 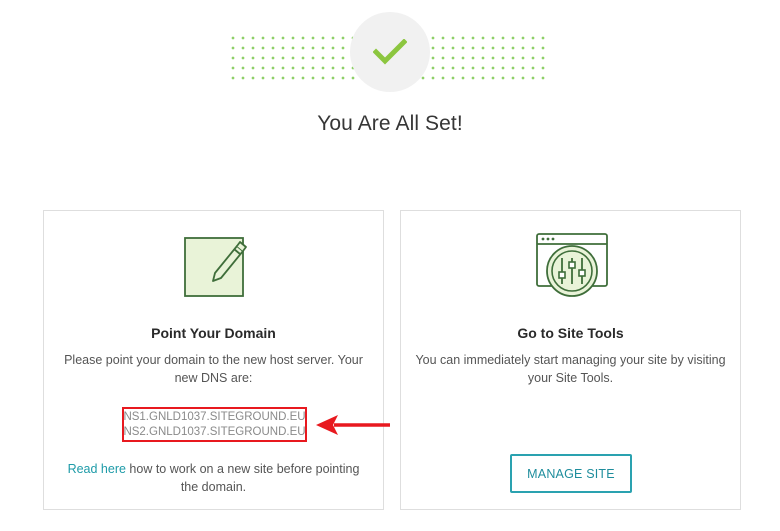 I want to click on read-here-link: Read here, so click(x=97, y=469).